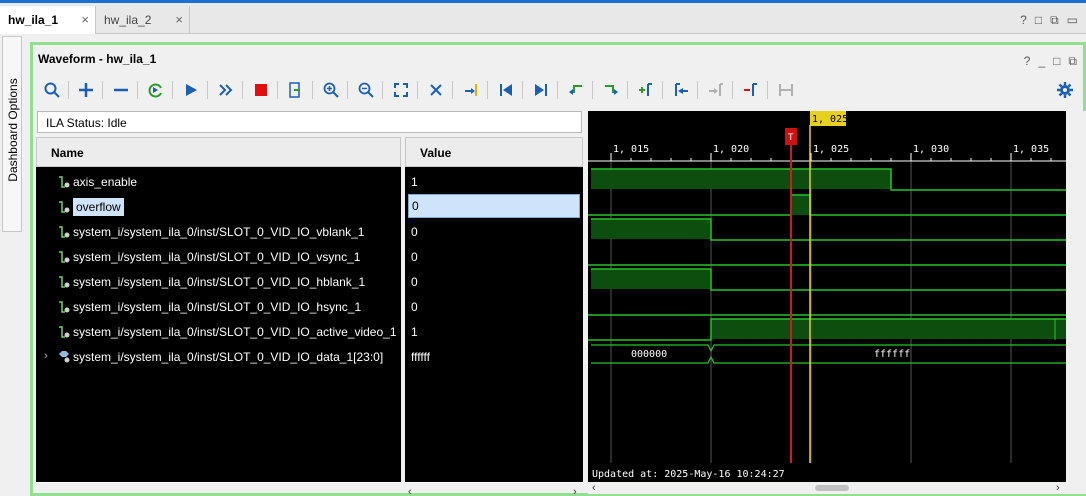 This screenshot has width=1086, height=496. Describe the element at coordinates (649, 354) in the screenshot. I see `bus-value: 000000` at that location.